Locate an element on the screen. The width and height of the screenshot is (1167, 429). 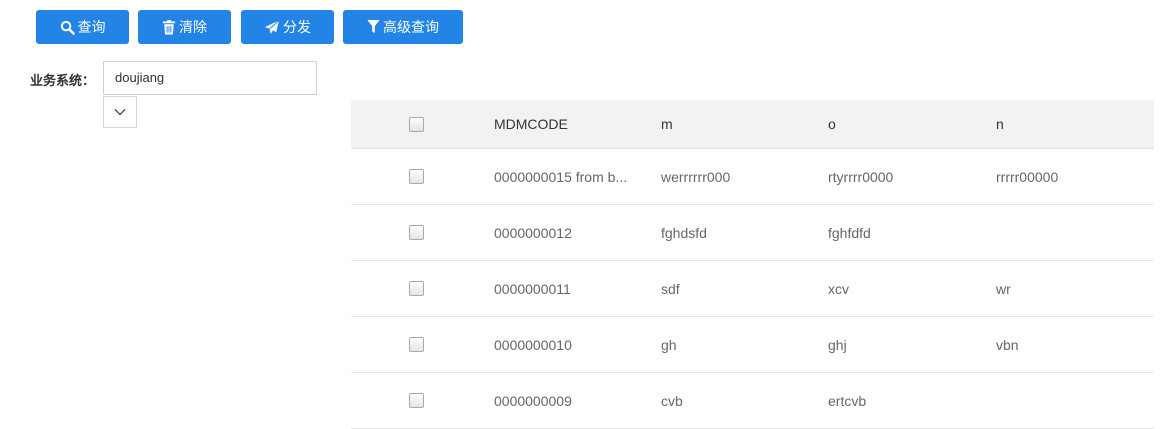
clear-button: 清除 is located at coordinates (184, 27).